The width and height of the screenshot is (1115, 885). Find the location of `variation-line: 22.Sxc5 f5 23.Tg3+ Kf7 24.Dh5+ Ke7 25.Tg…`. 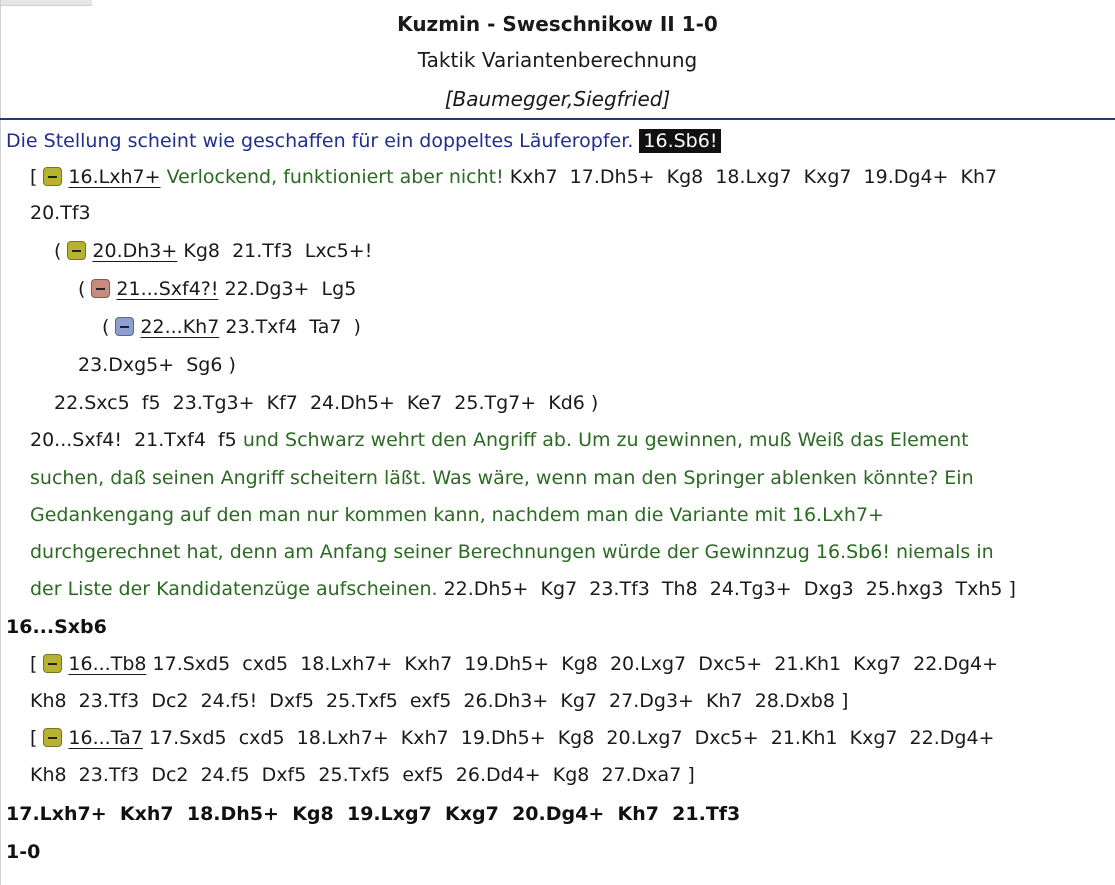

variation-line: 22.Sxc5 f5 23.Tg3+ Kf7 24.Dh5+ Ke7 25.Tg… is located at coordinates (326, 403).